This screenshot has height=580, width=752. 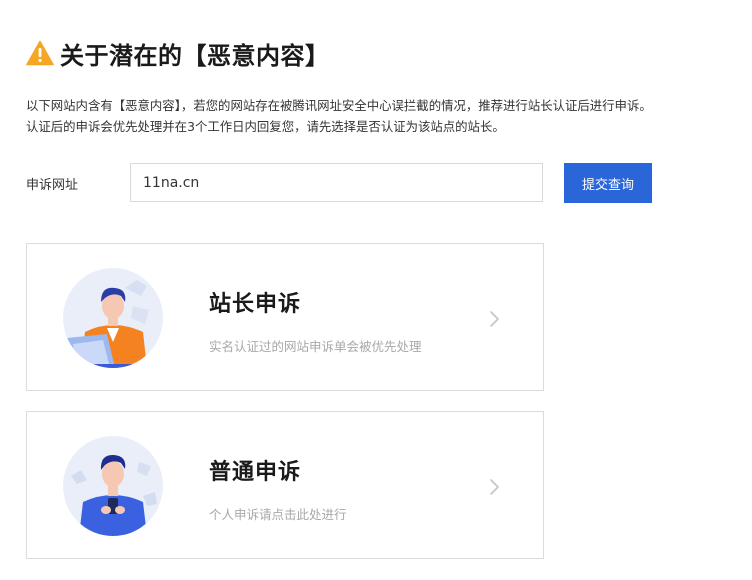 I want to click on url-field-label: 申诉网址, so click(x=52, y=185).